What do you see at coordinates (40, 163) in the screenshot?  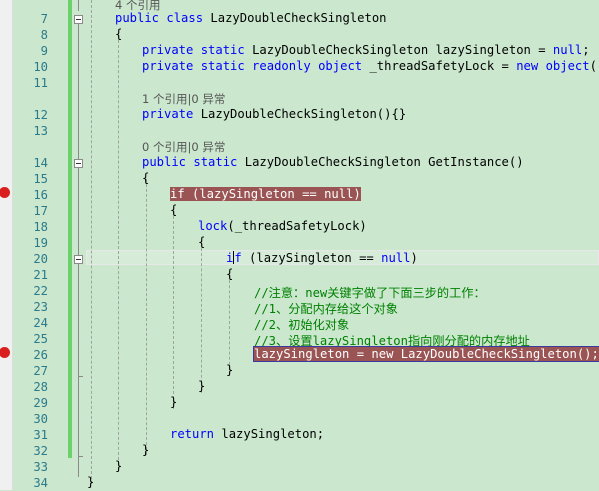 I see `line-number: 14` at bounding box center [40, 163].